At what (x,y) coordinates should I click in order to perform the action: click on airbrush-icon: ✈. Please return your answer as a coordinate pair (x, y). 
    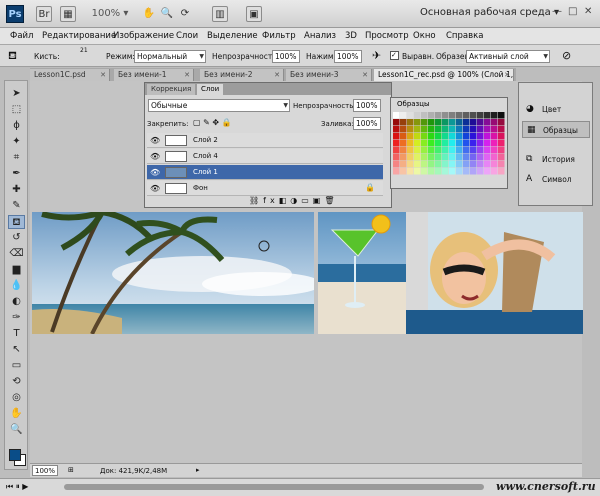
    Looking at the image, I should click on (376, 55).